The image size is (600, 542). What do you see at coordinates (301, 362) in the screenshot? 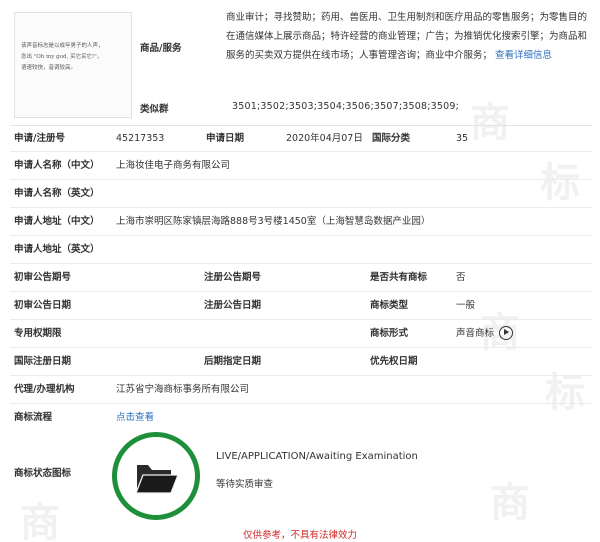
I see `row-intl-reg-date: 国际注册日期 后期指定日期 优先权日期` at bounding box center [301, 362].